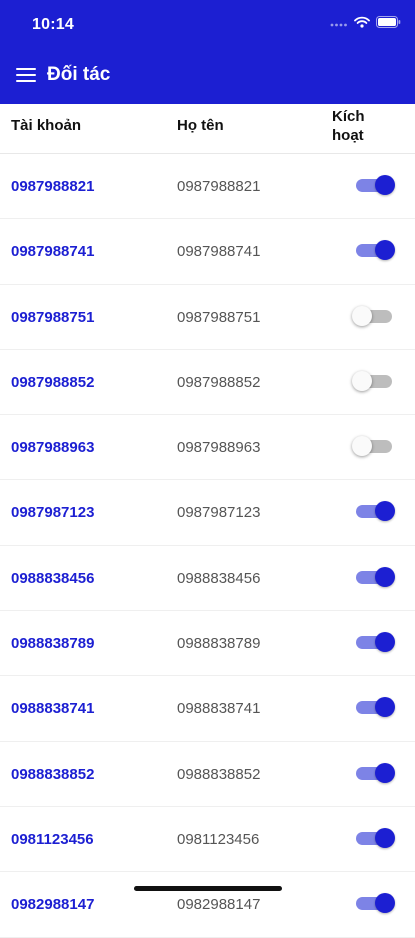  I want to click on table-row: 0988838852 0988838852, so click(207, 774).